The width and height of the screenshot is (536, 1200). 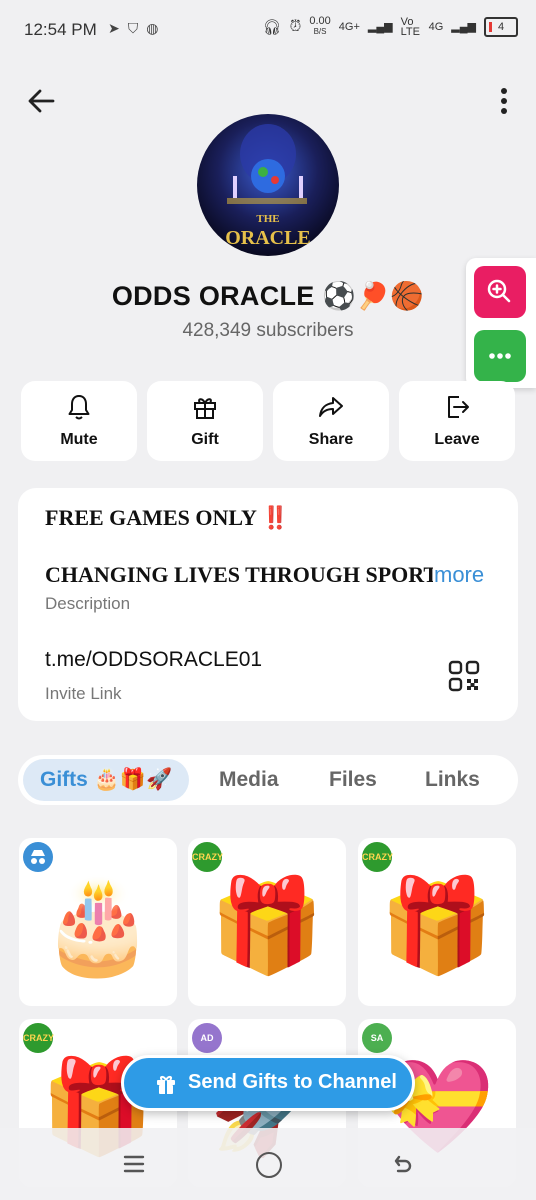 What do you see at coordinates (331, 407) in the screenshot?
I see `share-icon` at bounding box center [331, 407].